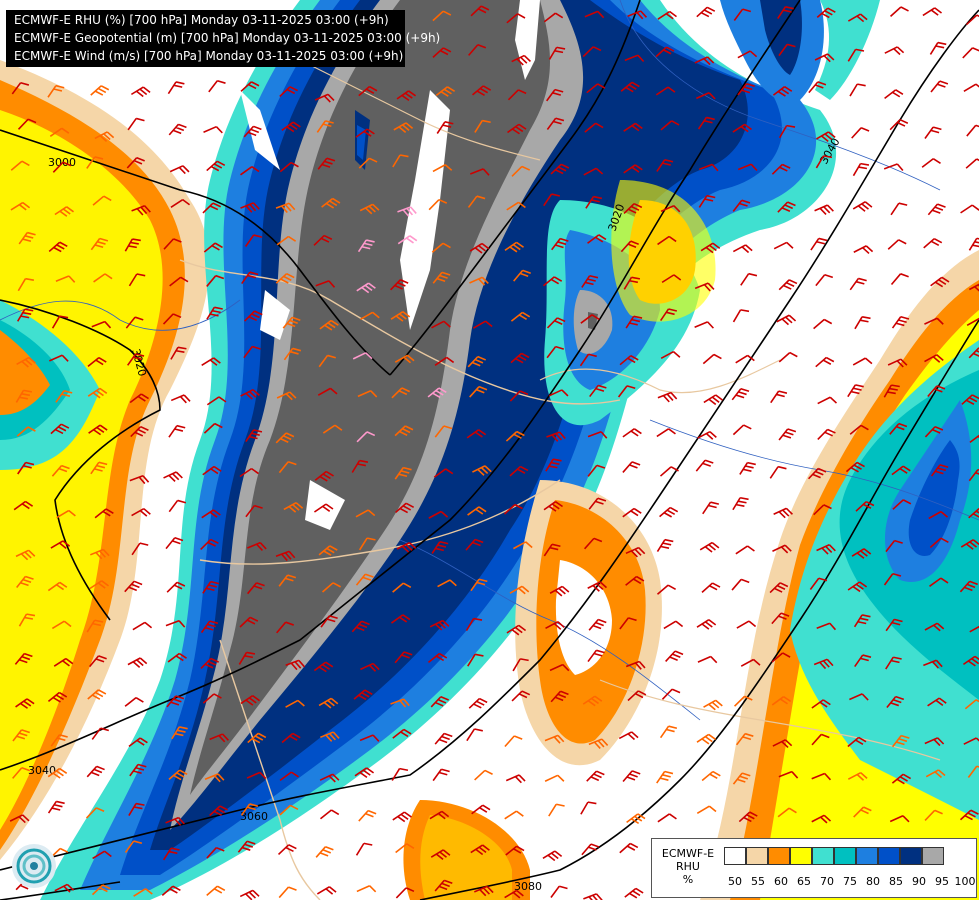 The image size is (979, 900). I want to click on rhu-legend: ECMWF-E RHU % 50 55 60 65 70 75 80 85 90 95 100, so click(814, 868).